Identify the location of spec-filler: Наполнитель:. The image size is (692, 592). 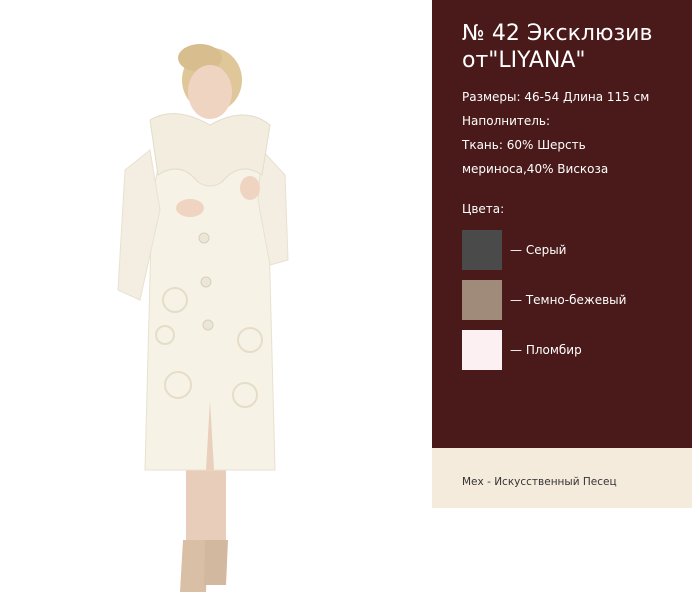
(506, 121).